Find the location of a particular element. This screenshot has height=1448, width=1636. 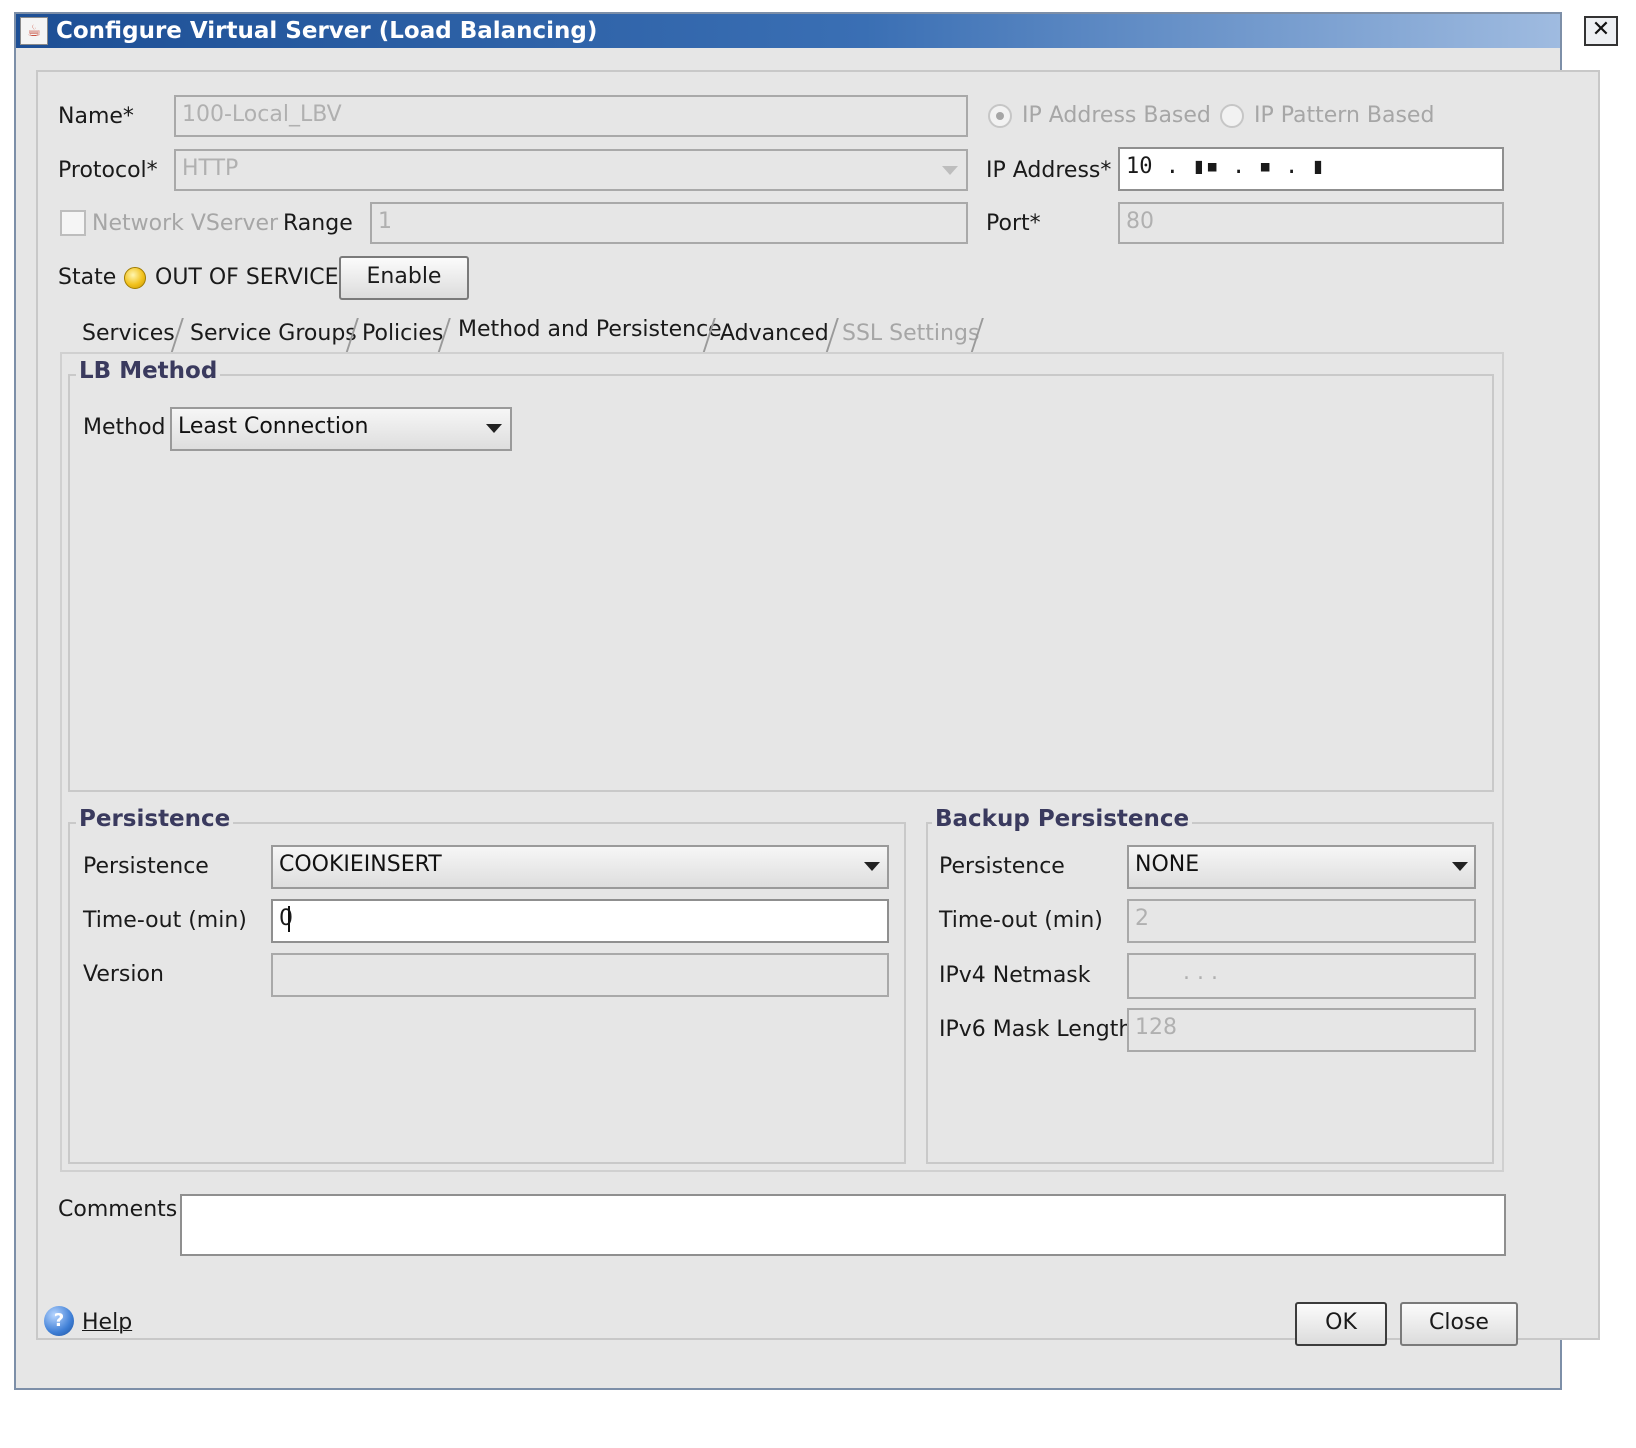

state-value: OUT OF SERVICE is located at coordinates (247, 277).